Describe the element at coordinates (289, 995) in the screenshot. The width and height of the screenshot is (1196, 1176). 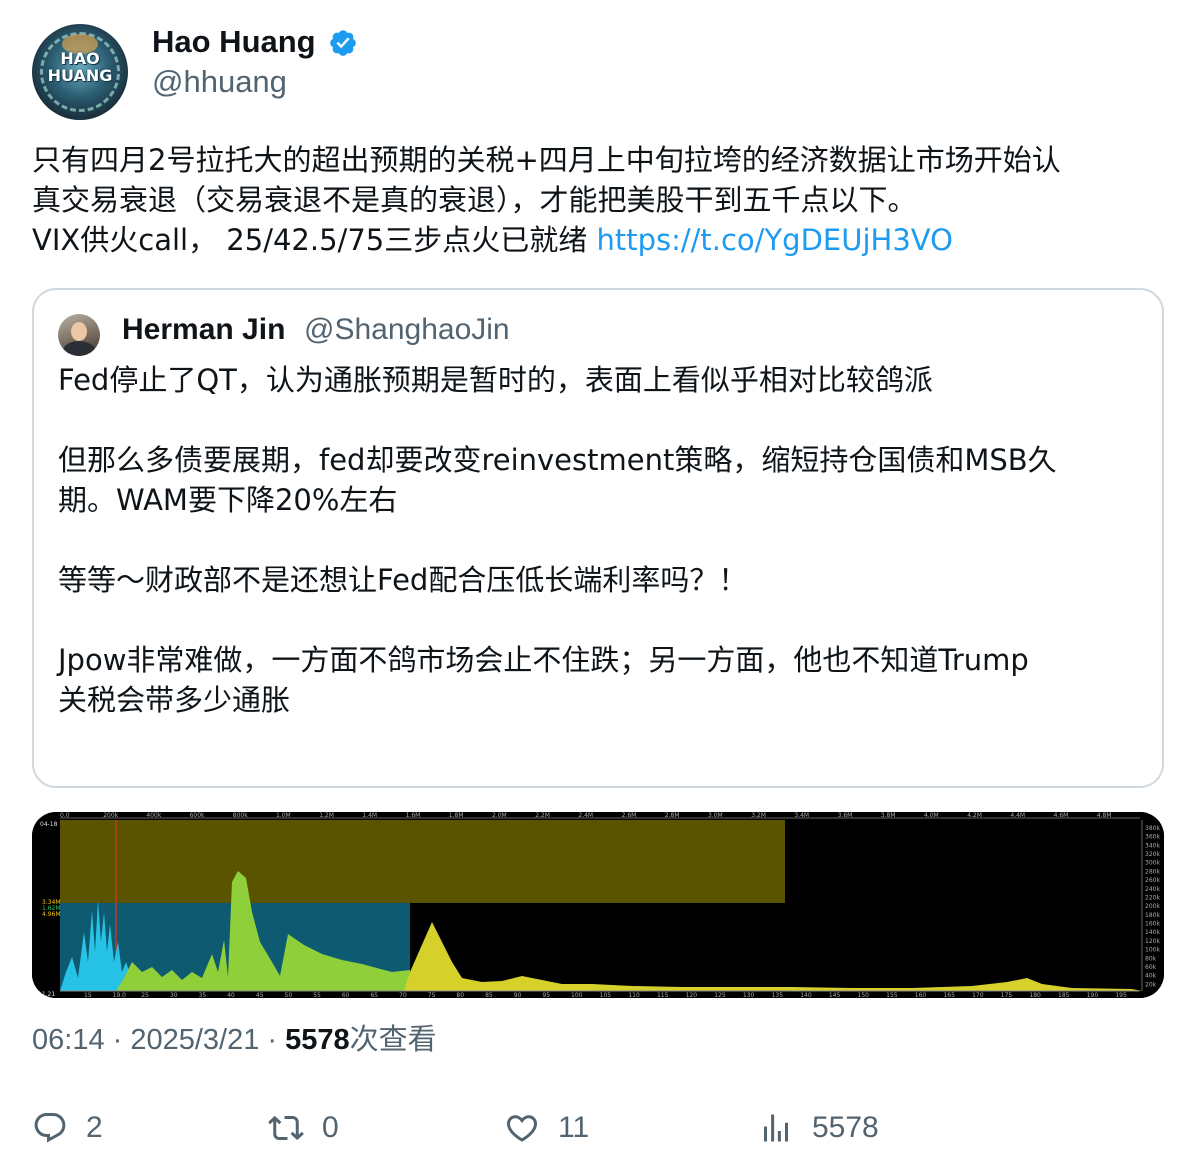
I see `bottom-axis-tick-label: 50` at that location.